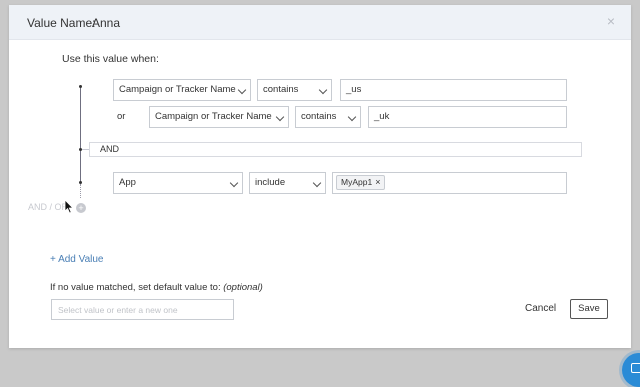  I want to click on tag-chip: MyApp1 ×, so click(361, 182).